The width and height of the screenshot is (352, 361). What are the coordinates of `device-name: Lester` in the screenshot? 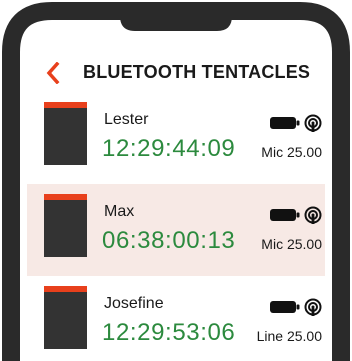 It's located at (126, 119).